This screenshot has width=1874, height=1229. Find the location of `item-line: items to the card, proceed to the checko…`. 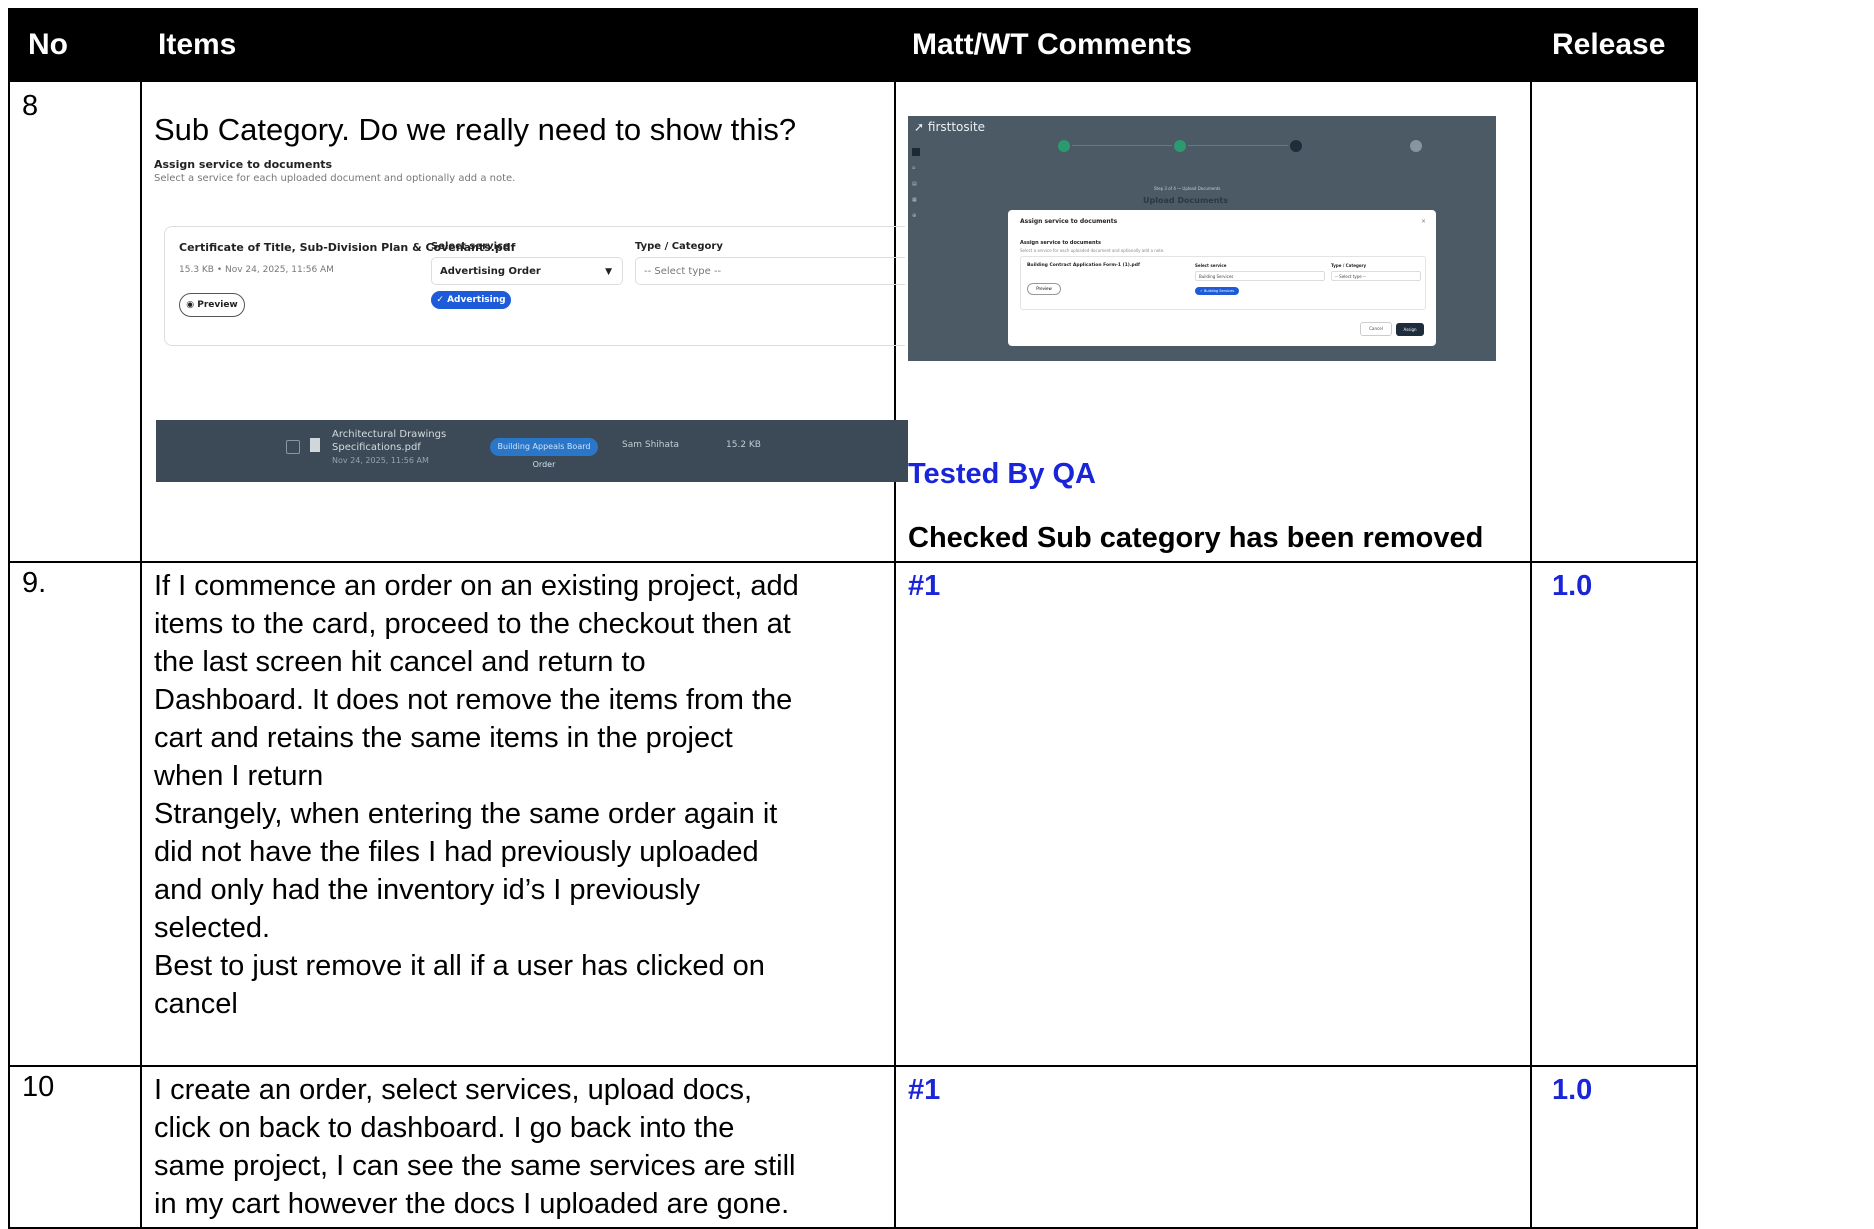

item-line: items to the card, proceed to the checko… is located at coordinates (472, 624).